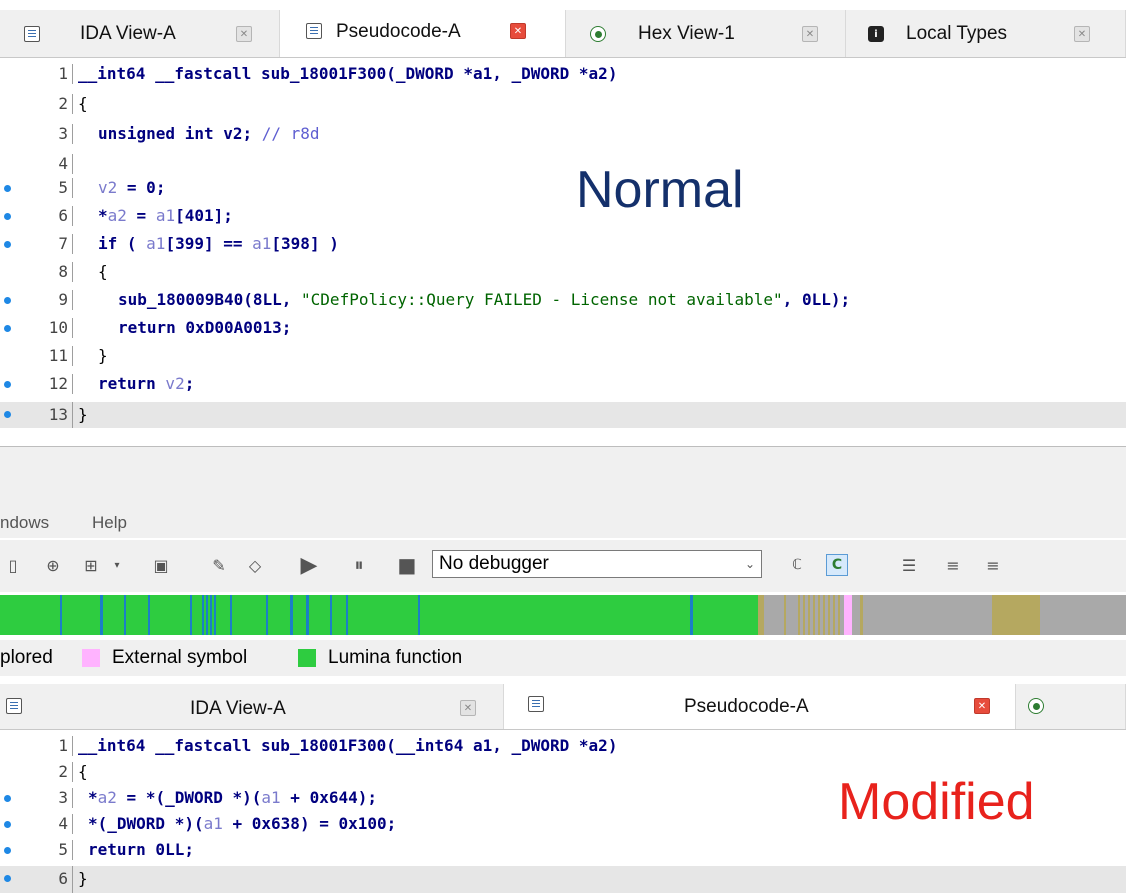 The width and height of the screenshot is (1126, 893). Describe the element at coordinates (63, 823) in the screenshot. I see `line-number: 4` at that location.